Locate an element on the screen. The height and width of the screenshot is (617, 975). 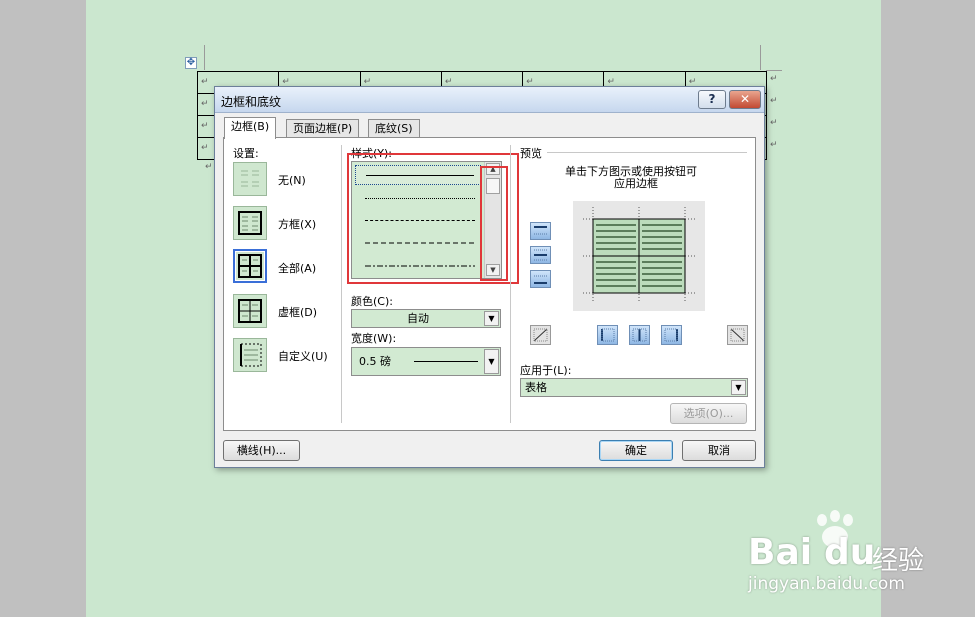
diagonal-up-border-icon is located at coordinates (737, 335).